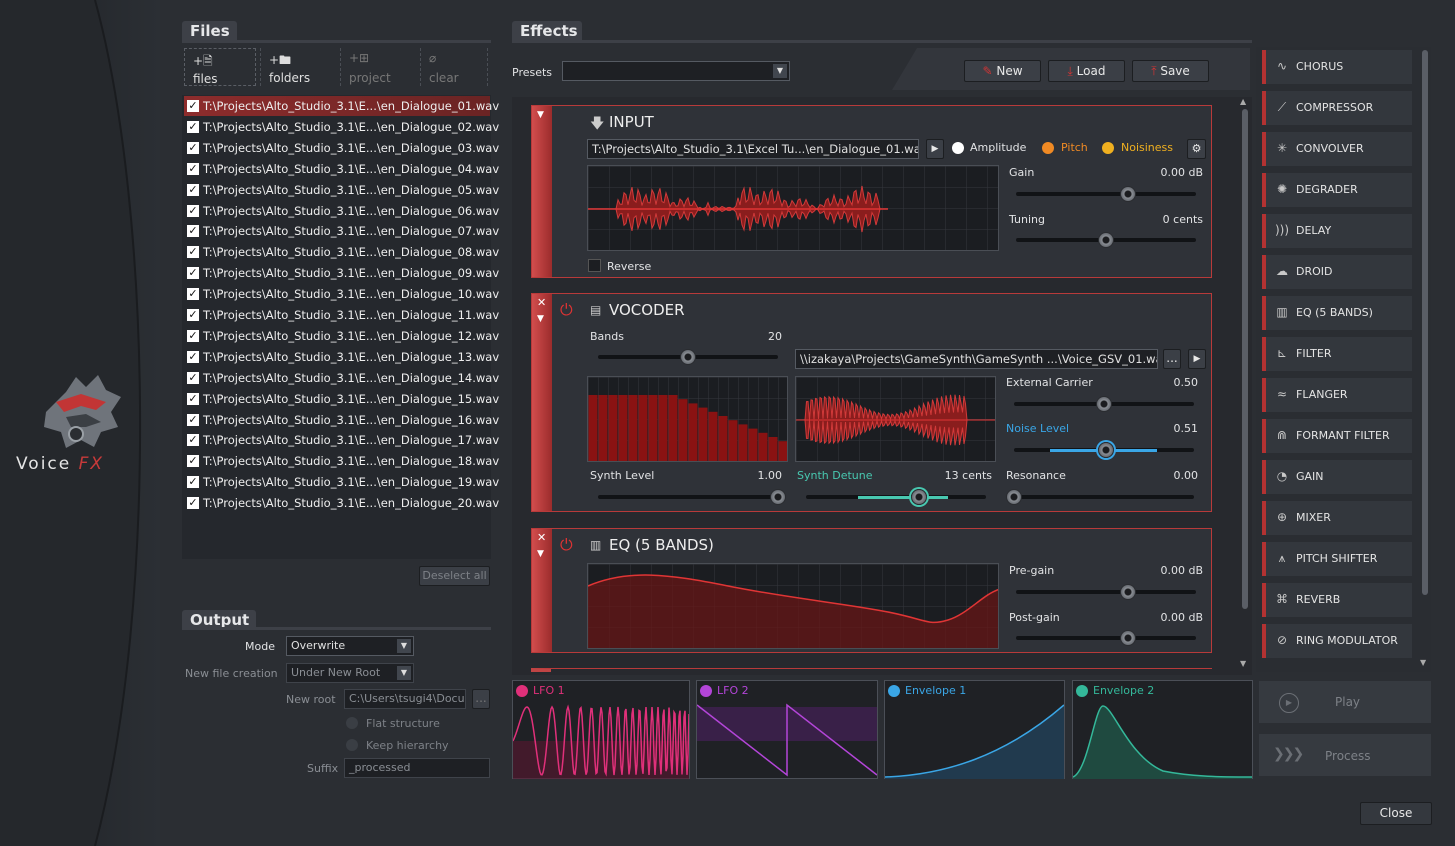 Image resolution: width=1455 pixels, height=846 pixels. What do you see at coordinates (1106, 240) in the screenshot?
I see `tuning-slider-knob` at bounding box center [1106, 240].